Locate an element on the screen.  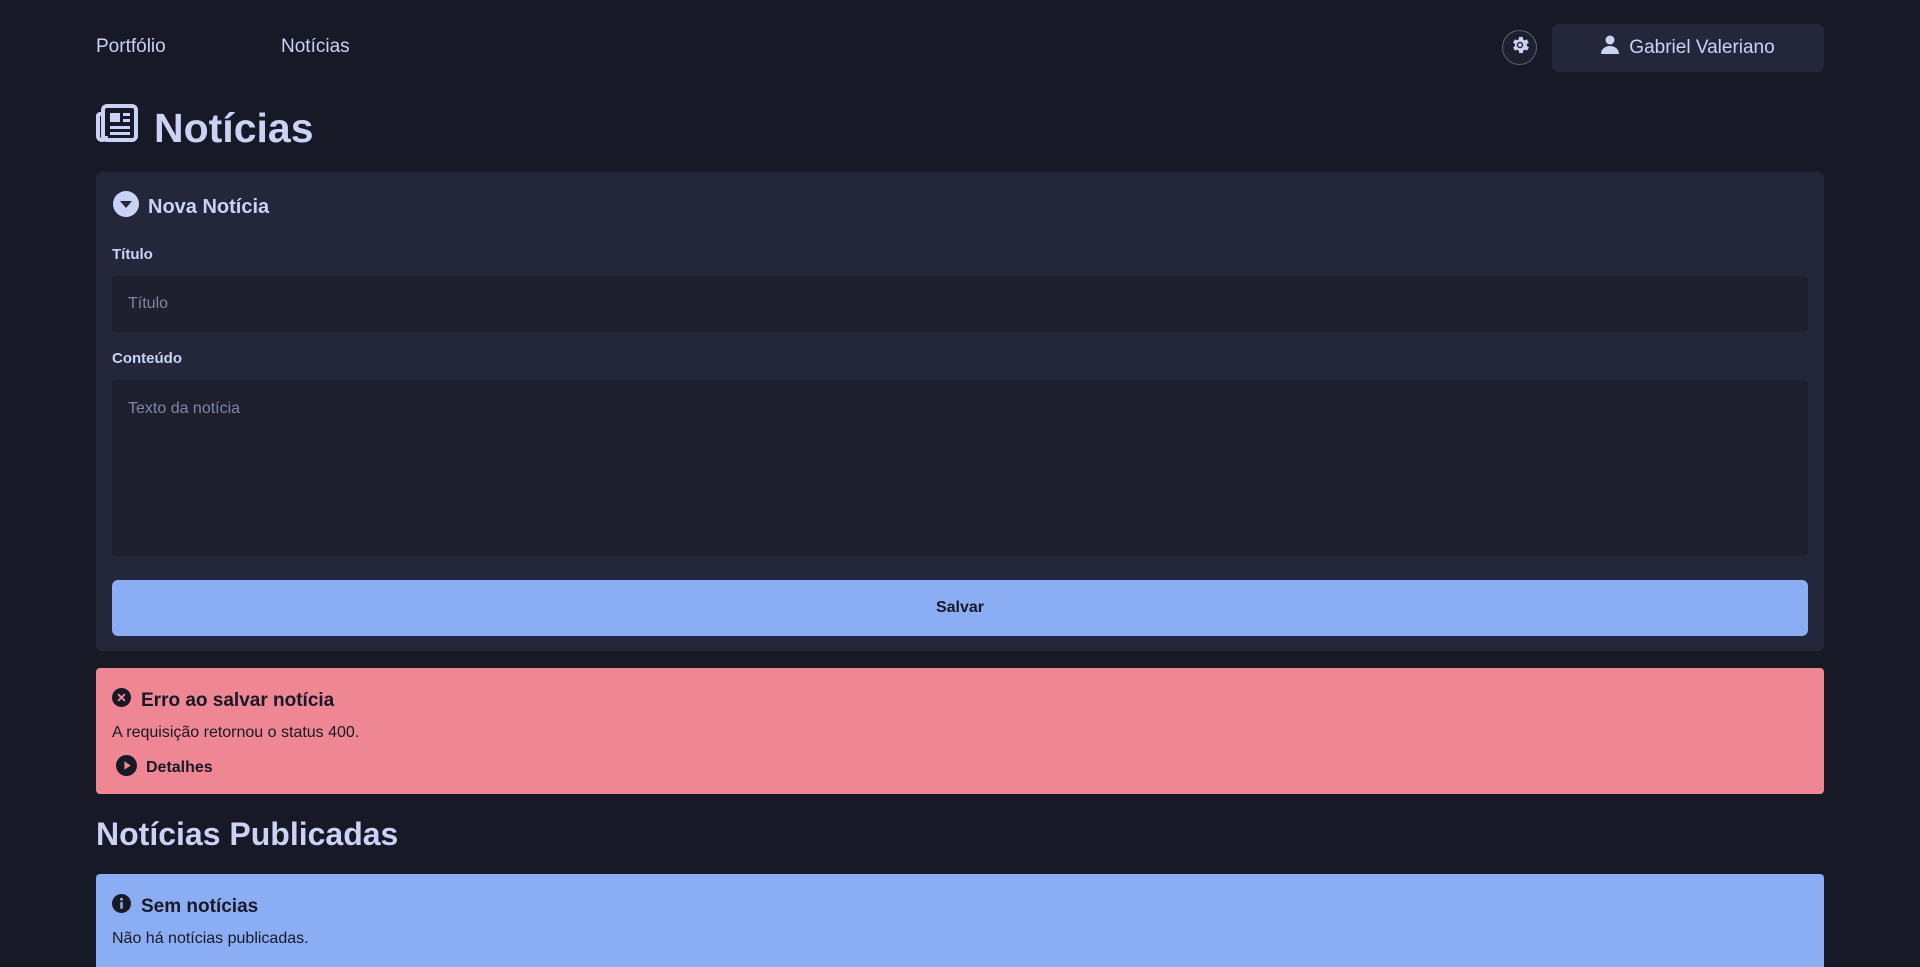
user-name: Gabriel Valeriano is located at coordinates (1702, 47).